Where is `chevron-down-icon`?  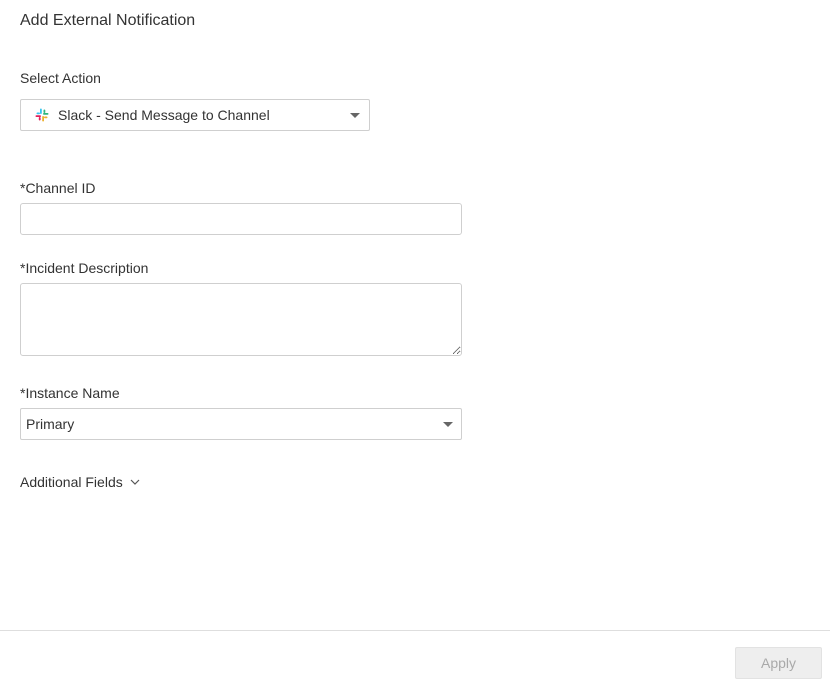 chevron-down-icon is located at coordinates (135, 482).